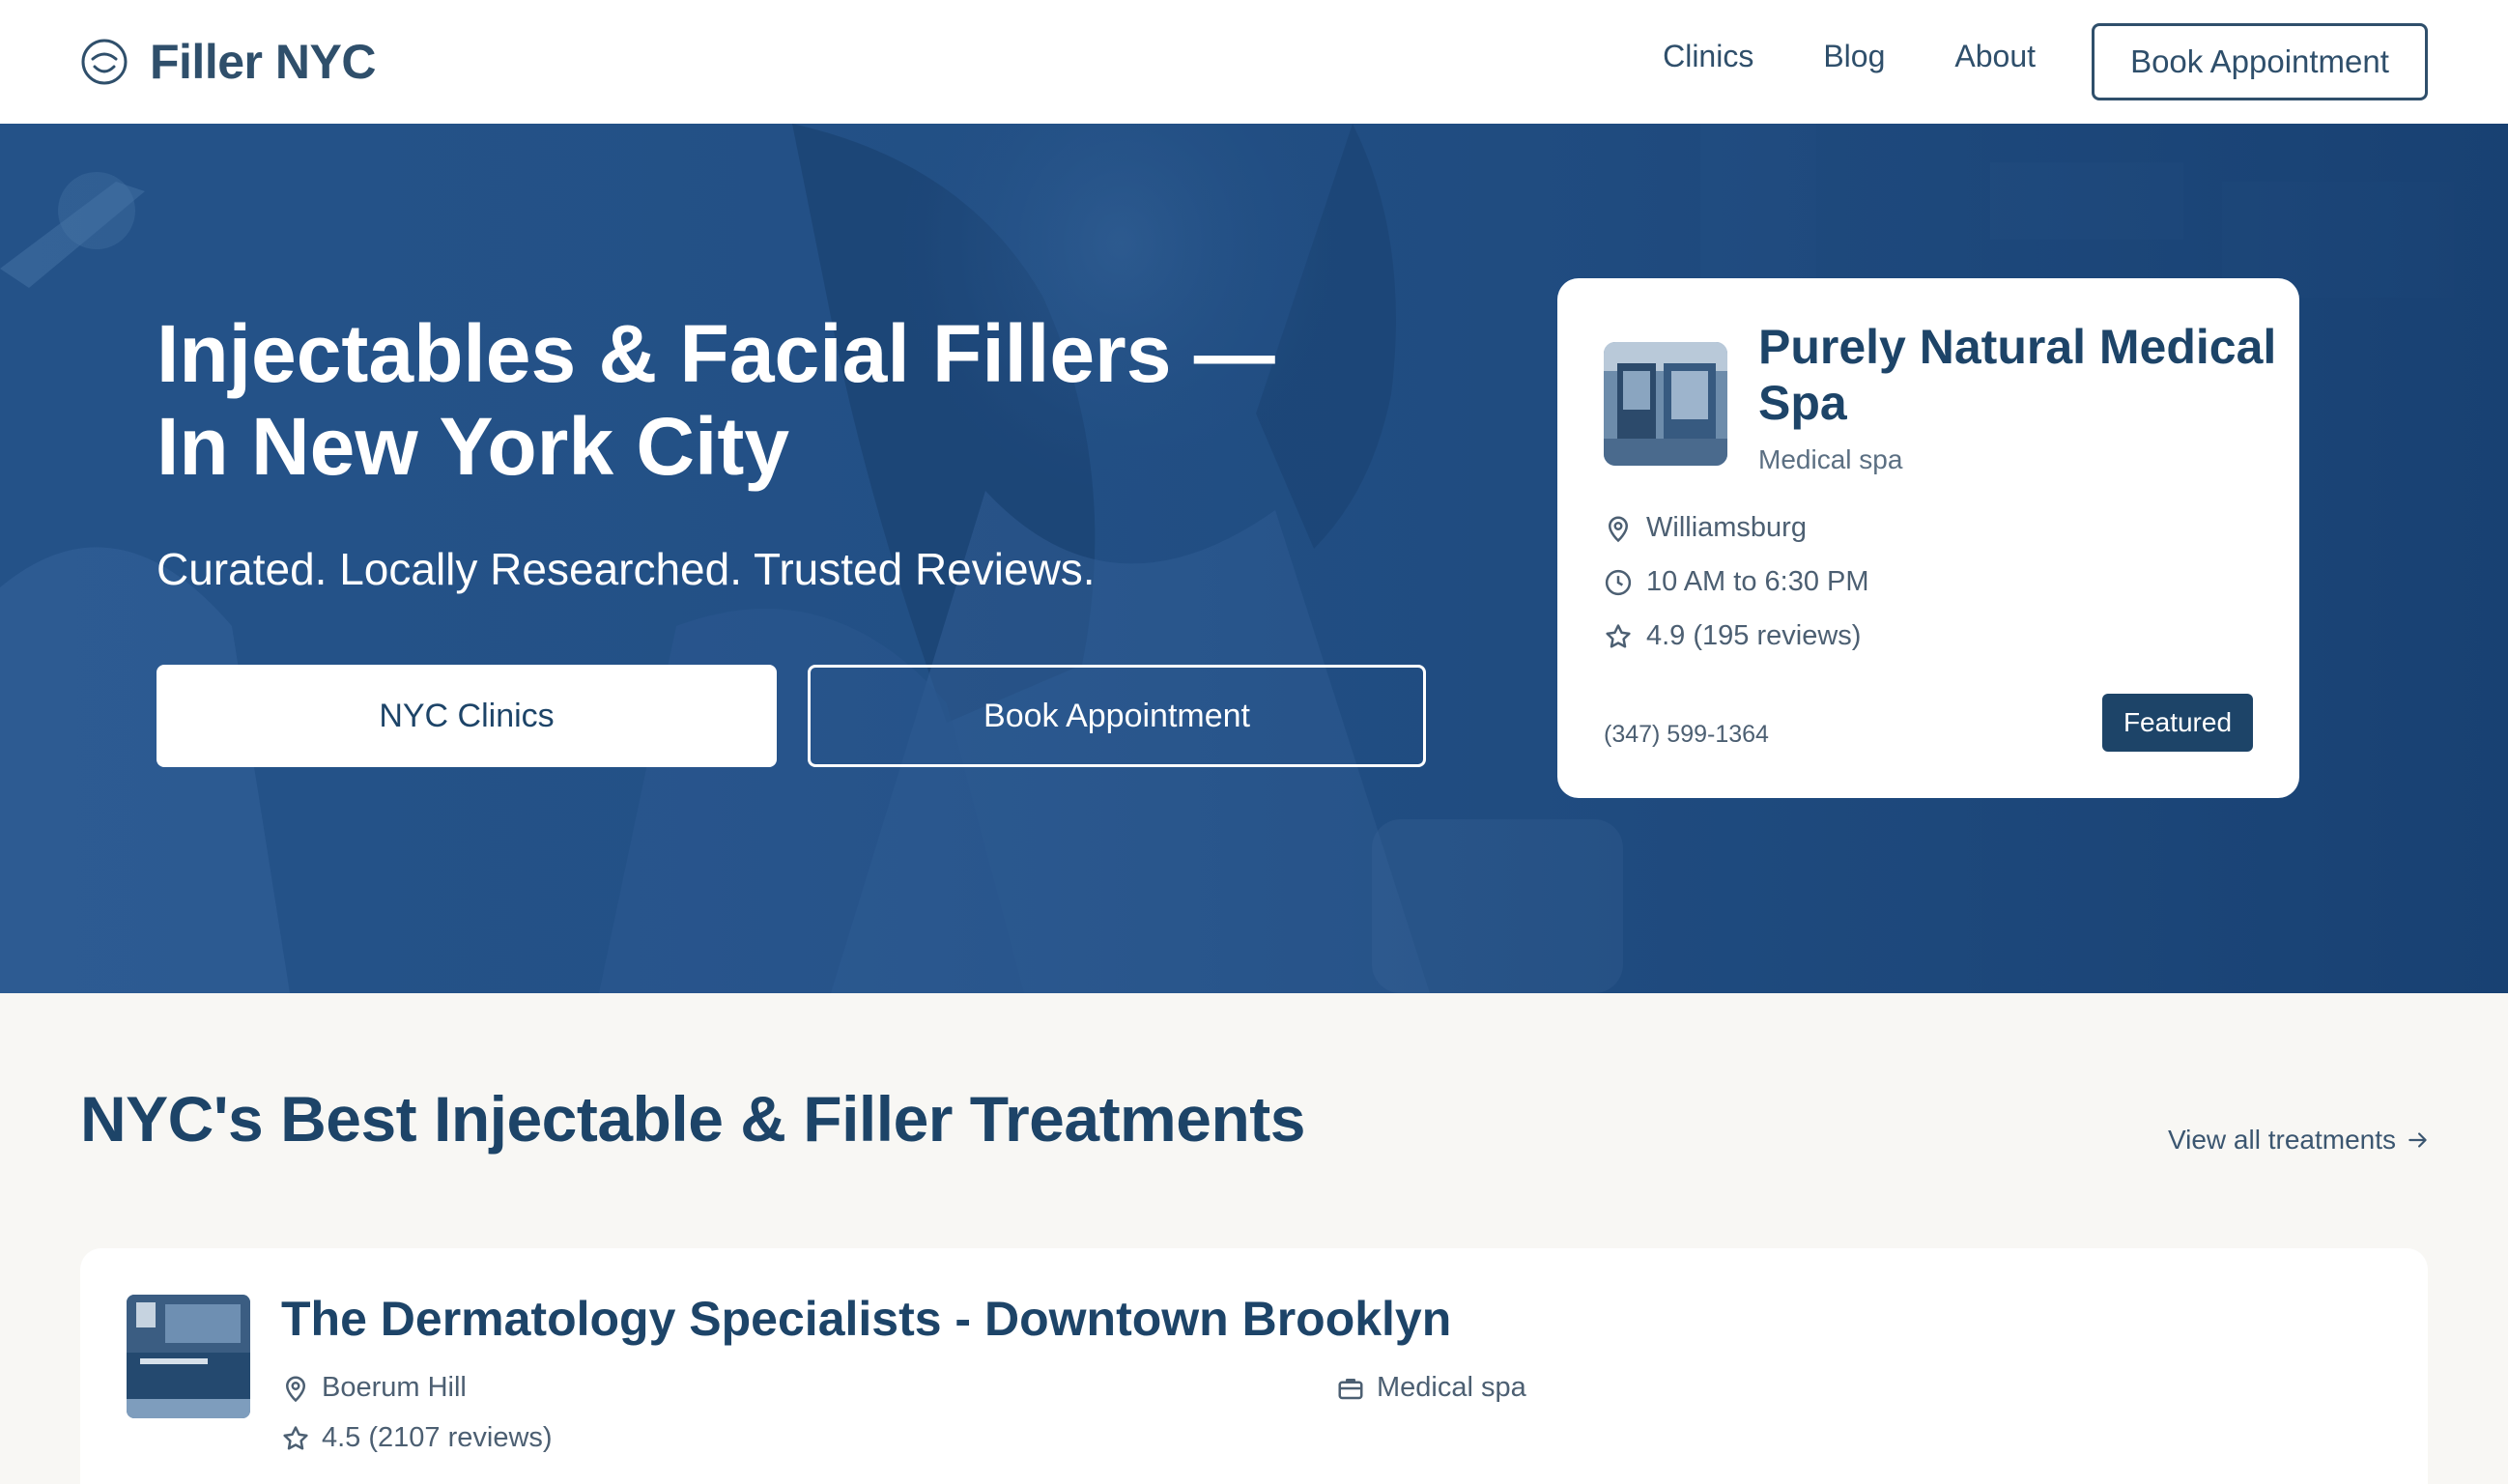 This screenshot has height=1484, width=2508. What do you see at coordinates (474, 447) in the screenshot?
I see `hero-title-line-2: In New York City` at bounding box center [474, 447].